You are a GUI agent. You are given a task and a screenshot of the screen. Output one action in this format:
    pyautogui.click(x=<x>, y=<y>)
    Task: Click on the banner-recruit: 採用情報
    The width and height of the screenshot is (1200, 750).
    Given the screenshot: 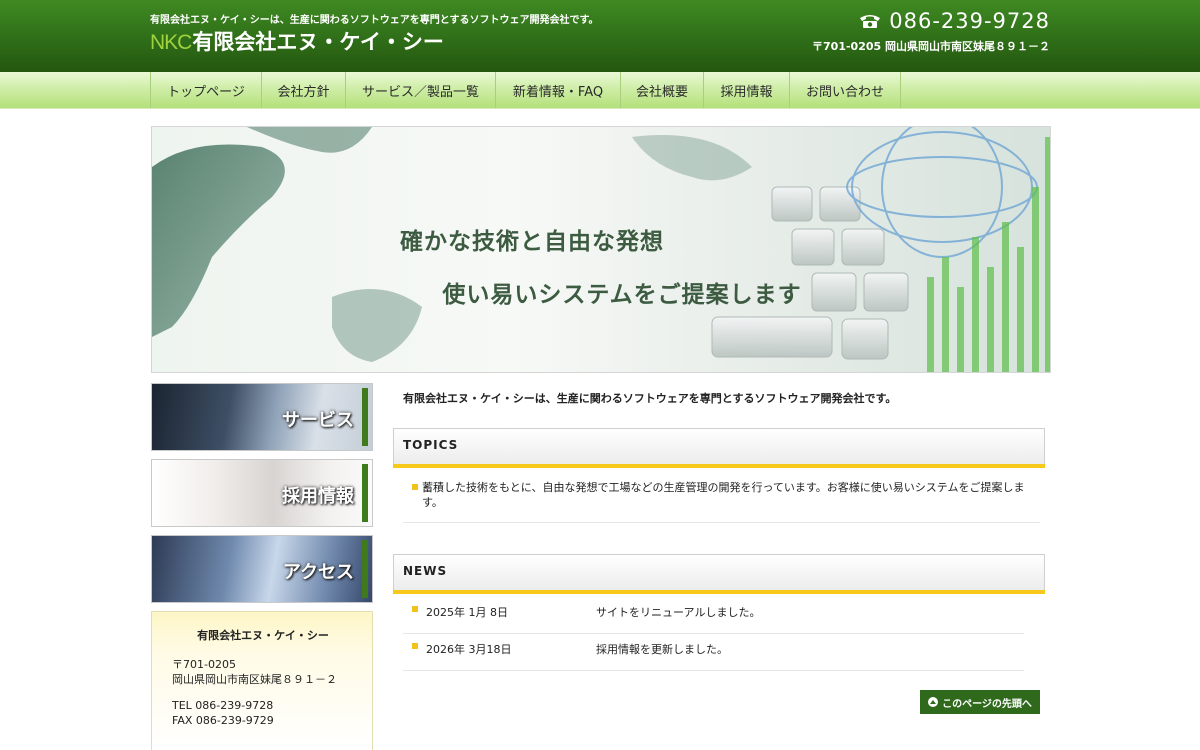 What is the action you would take?
    pyautogui.click(x=262, y=493)
    